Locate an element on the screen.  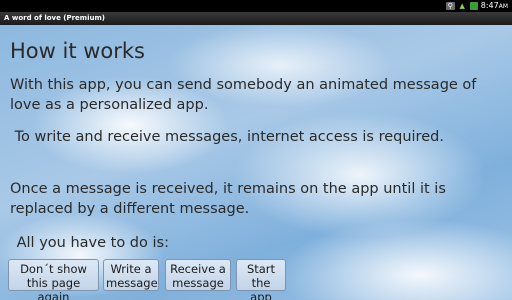
write-message-button: Write a message is located at coordinates (131, 275).